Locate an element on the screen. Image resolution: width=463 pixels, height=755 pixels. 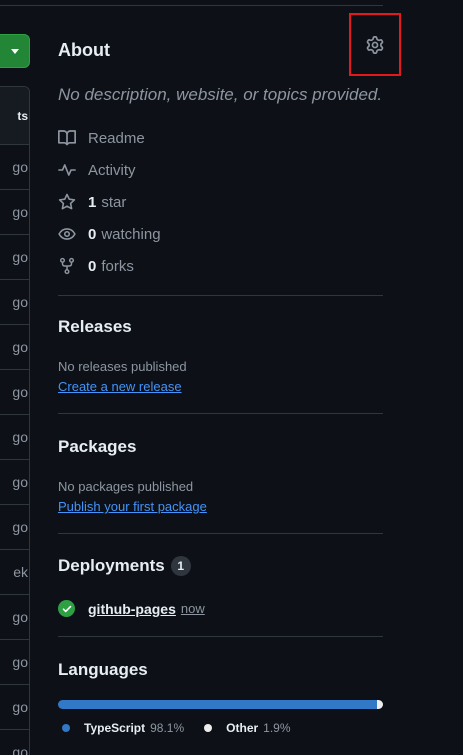
star-icon is located at coordinates (67, 201).